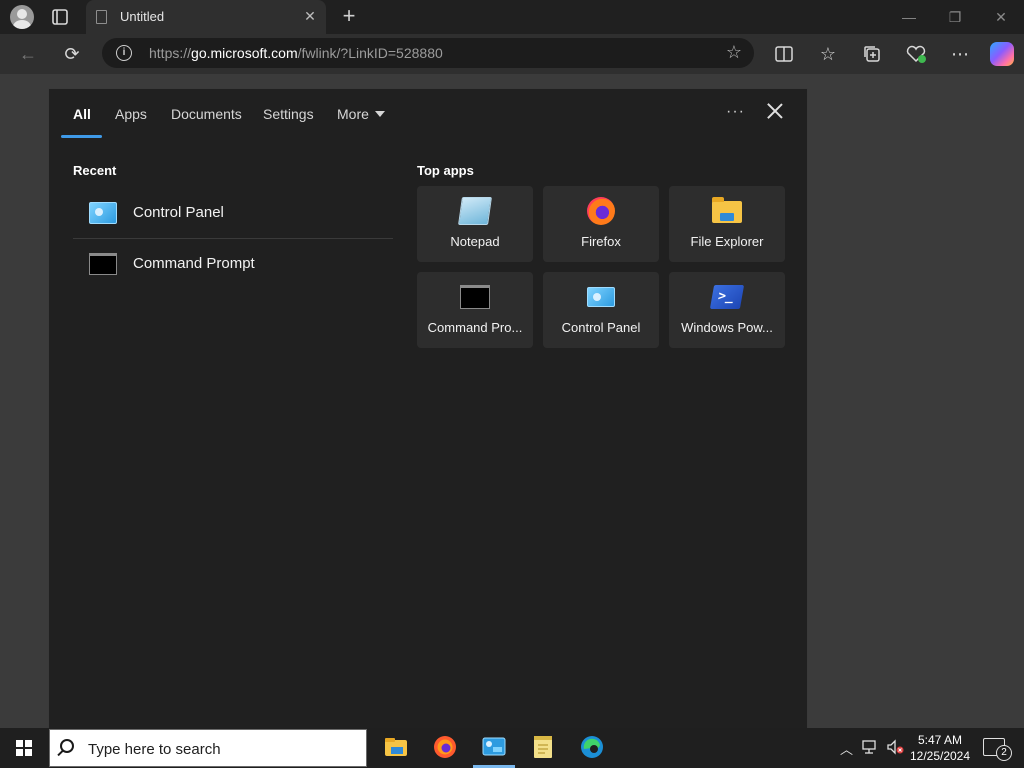 The image size is (1024, 768). Describe the element at coordinates (396, 747) in the screenshot. I see `taskbar-file-explorer-icon` at that location.